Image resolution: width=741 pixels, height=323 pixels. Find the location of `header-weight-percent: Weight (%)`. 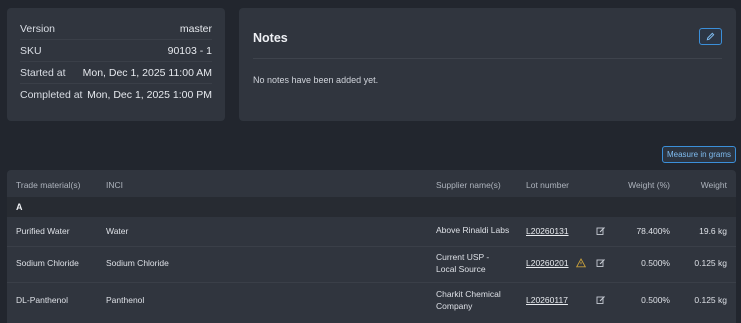

header-weight-percent: Weight (%) is located at coordinates (649, 185).